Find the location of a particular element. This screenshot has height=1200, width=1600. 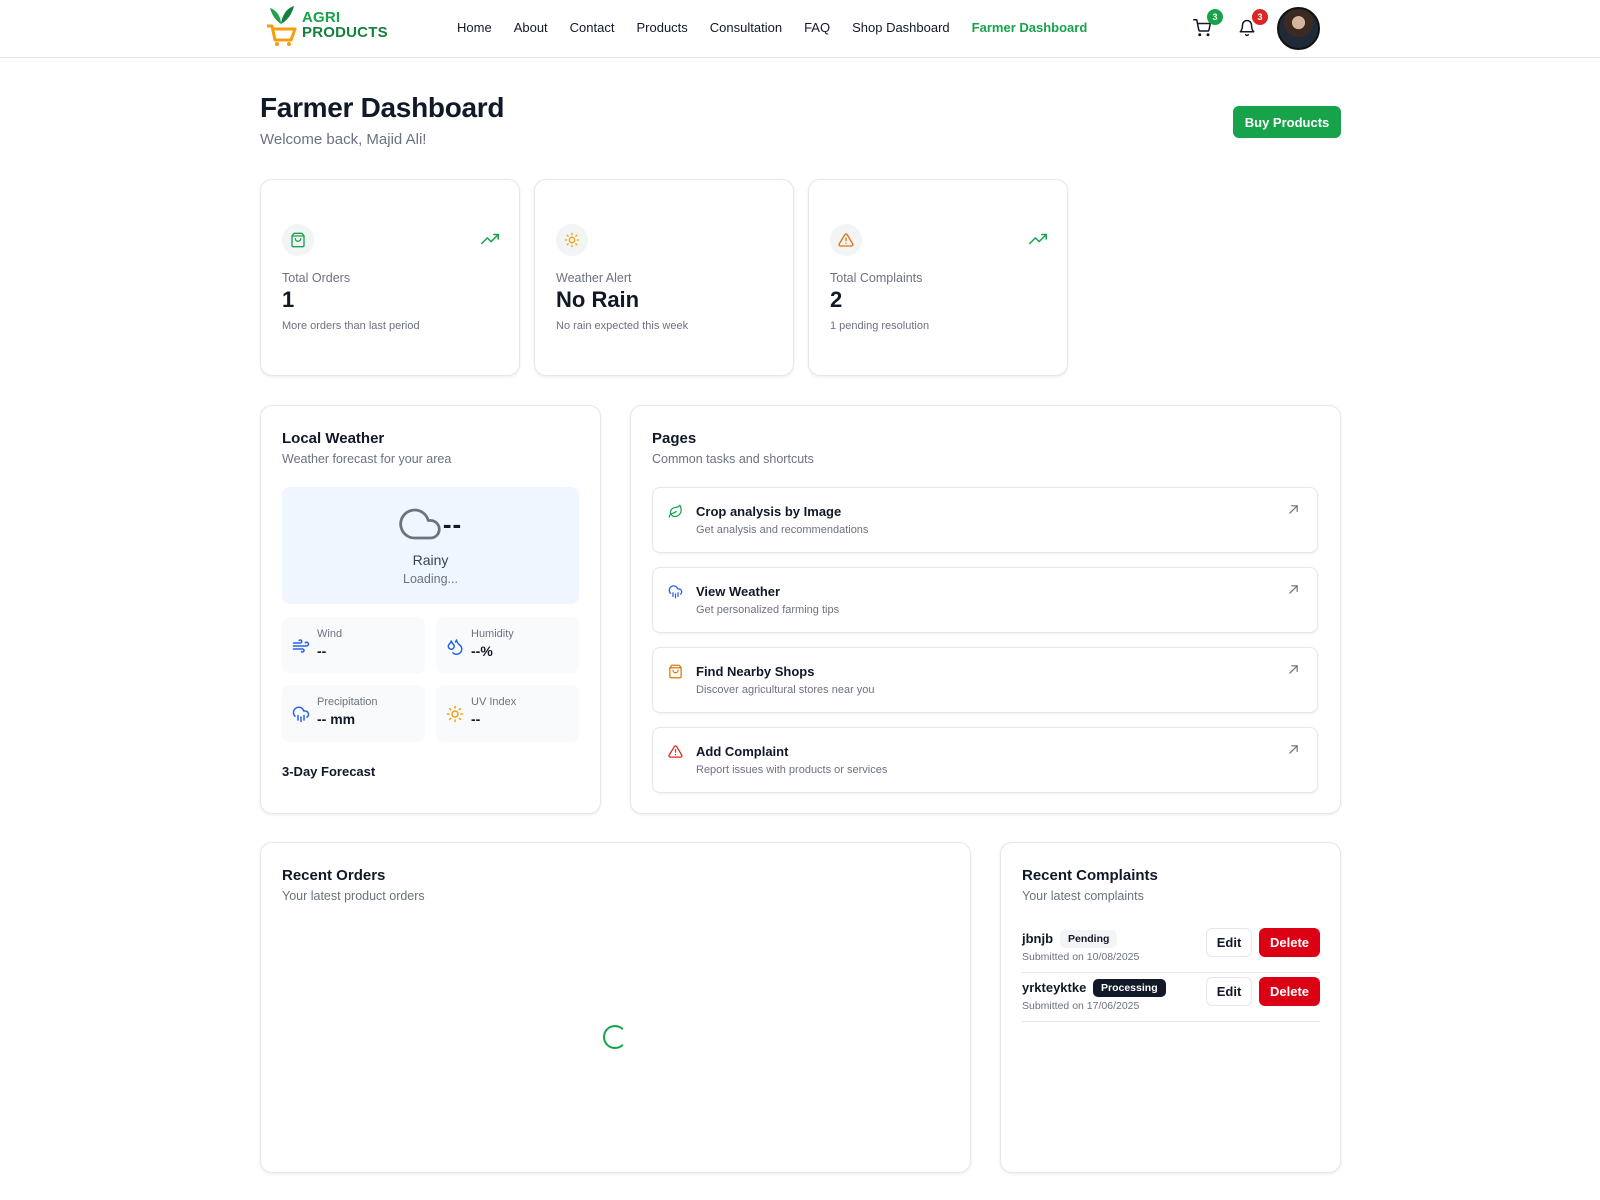

weather-condition: Rainy is located at coordinates (430, 560).